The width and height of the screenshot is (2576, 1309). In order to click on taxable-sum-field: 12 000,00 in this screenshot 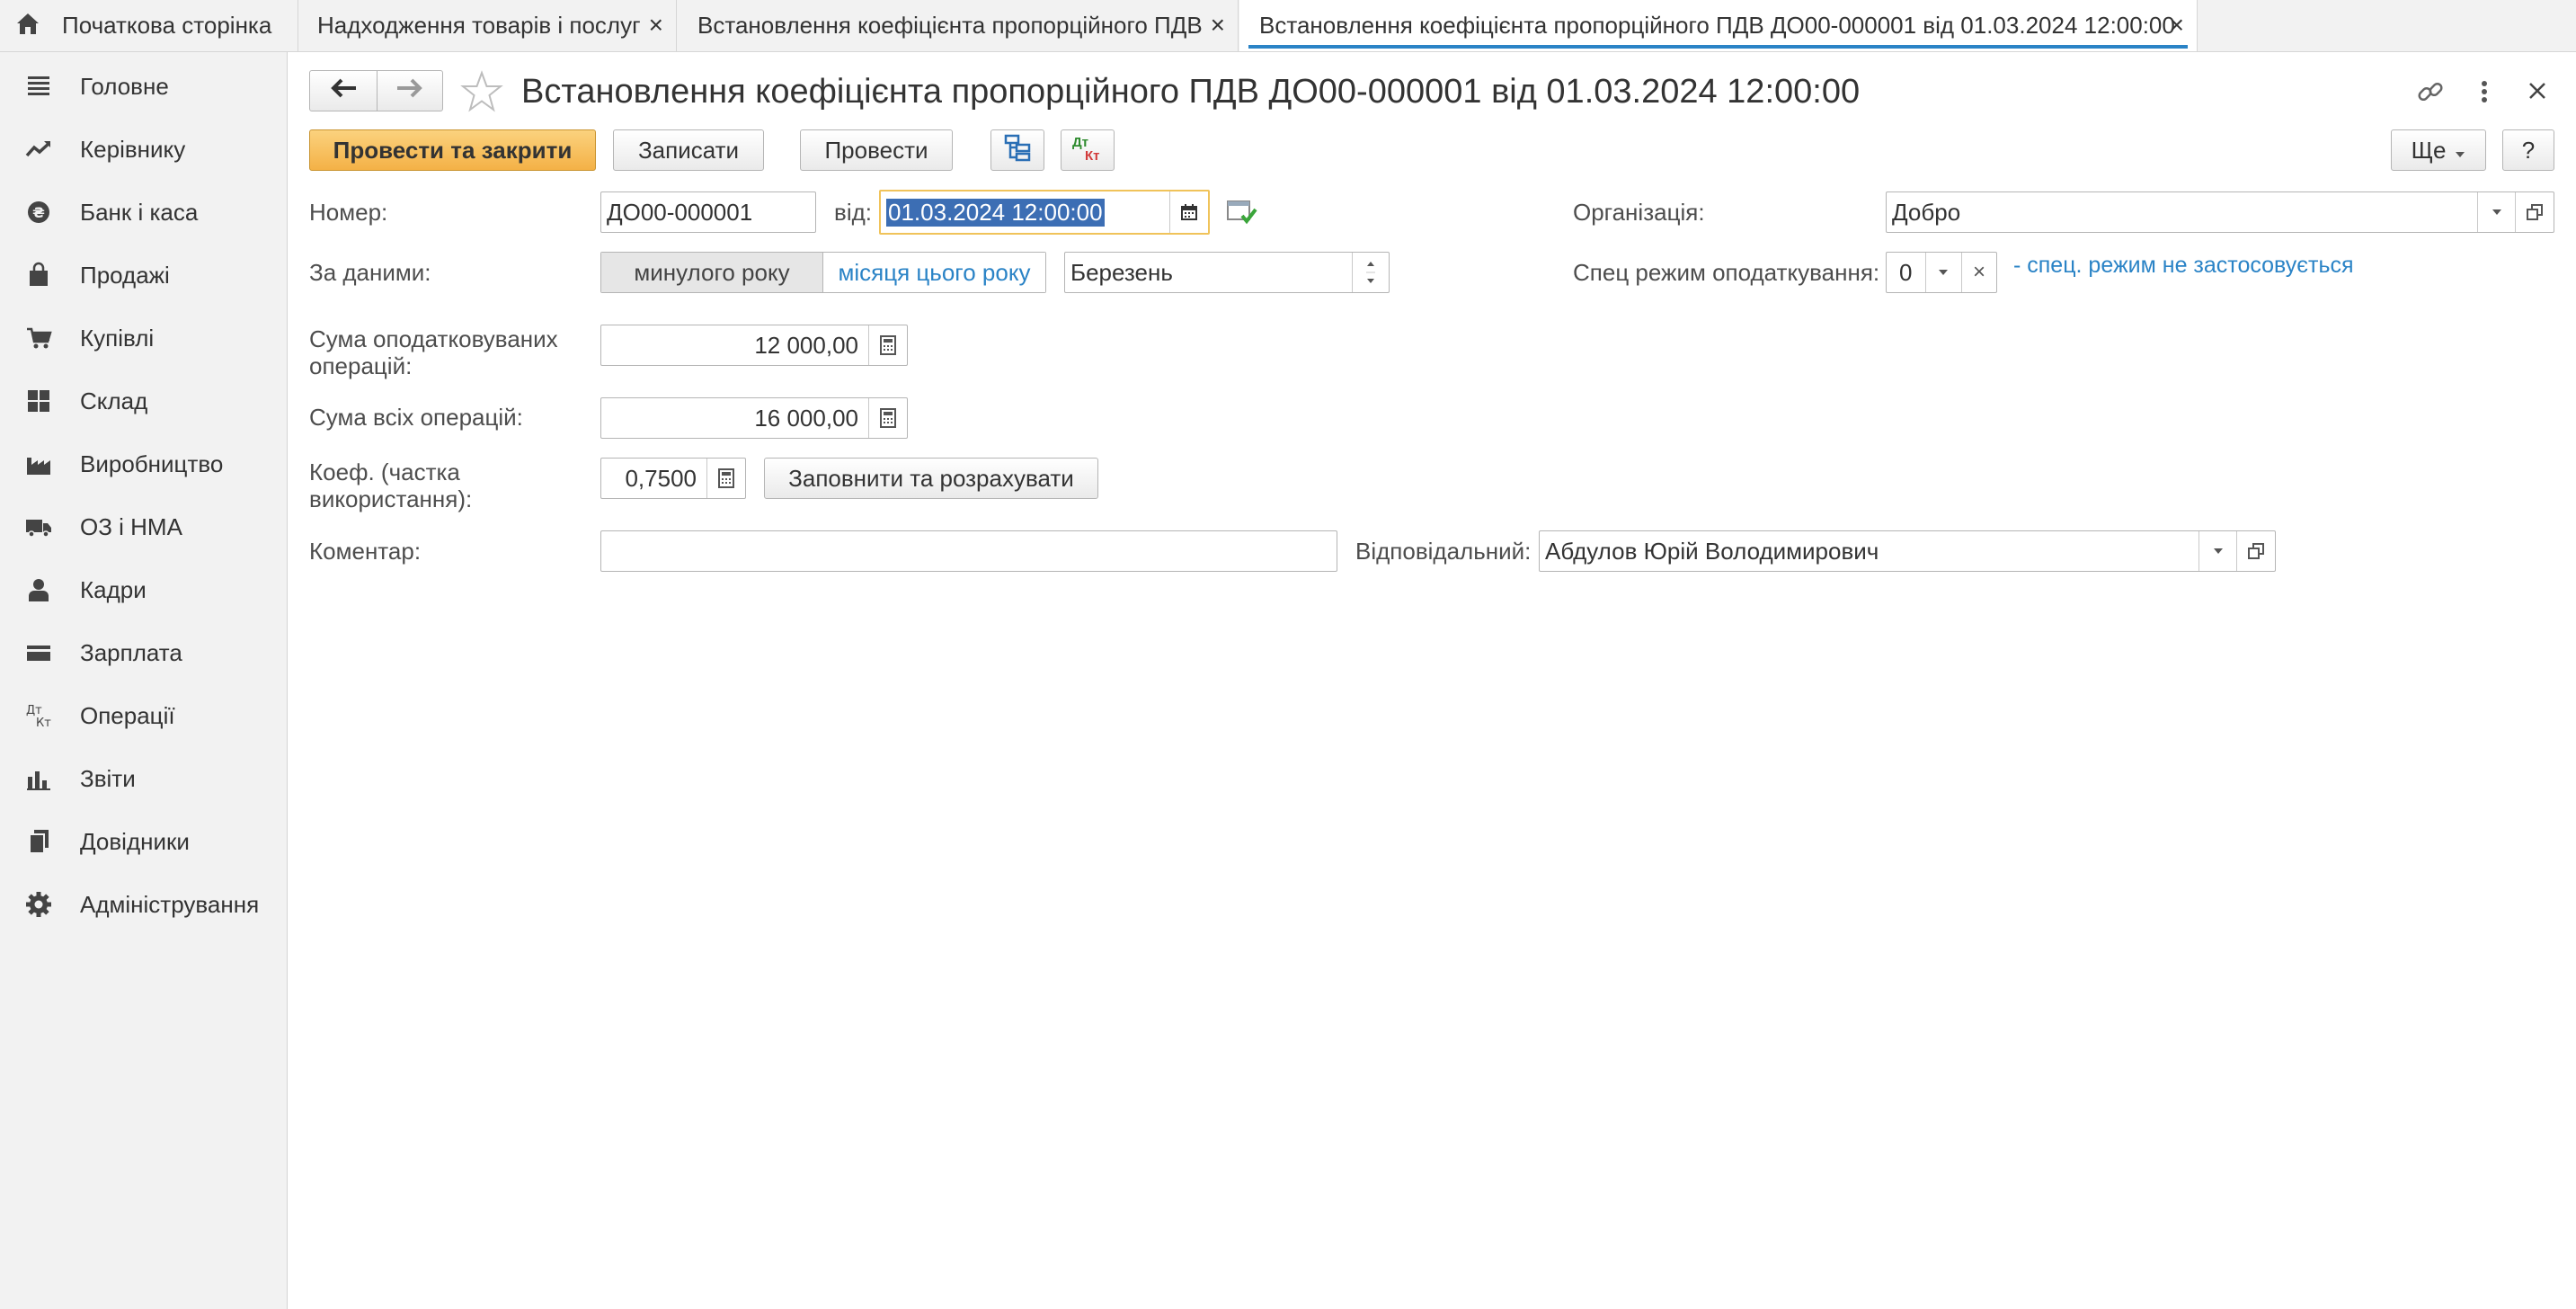, I will do `click(754, 345)`.